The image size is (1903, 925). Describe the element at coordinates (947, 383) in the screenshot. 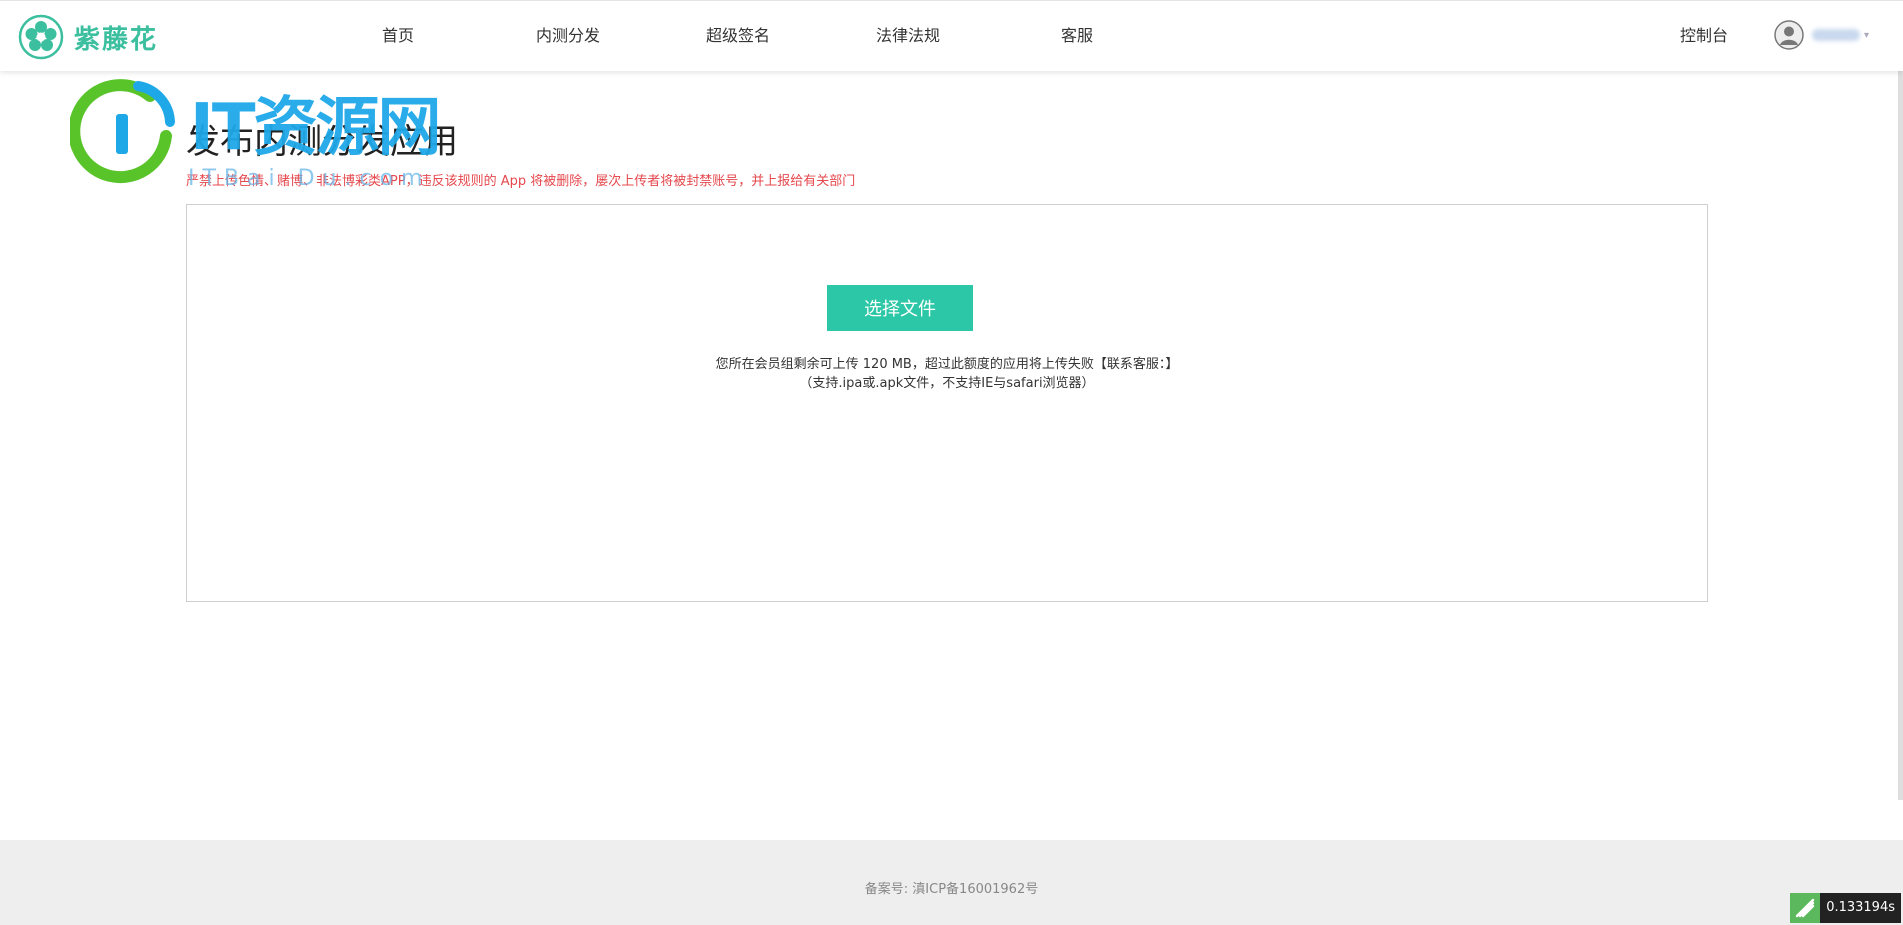

I see `supported-formats-text: （支持.ipa或.apk文件，不支持IE与safari浏览器）` at that location.